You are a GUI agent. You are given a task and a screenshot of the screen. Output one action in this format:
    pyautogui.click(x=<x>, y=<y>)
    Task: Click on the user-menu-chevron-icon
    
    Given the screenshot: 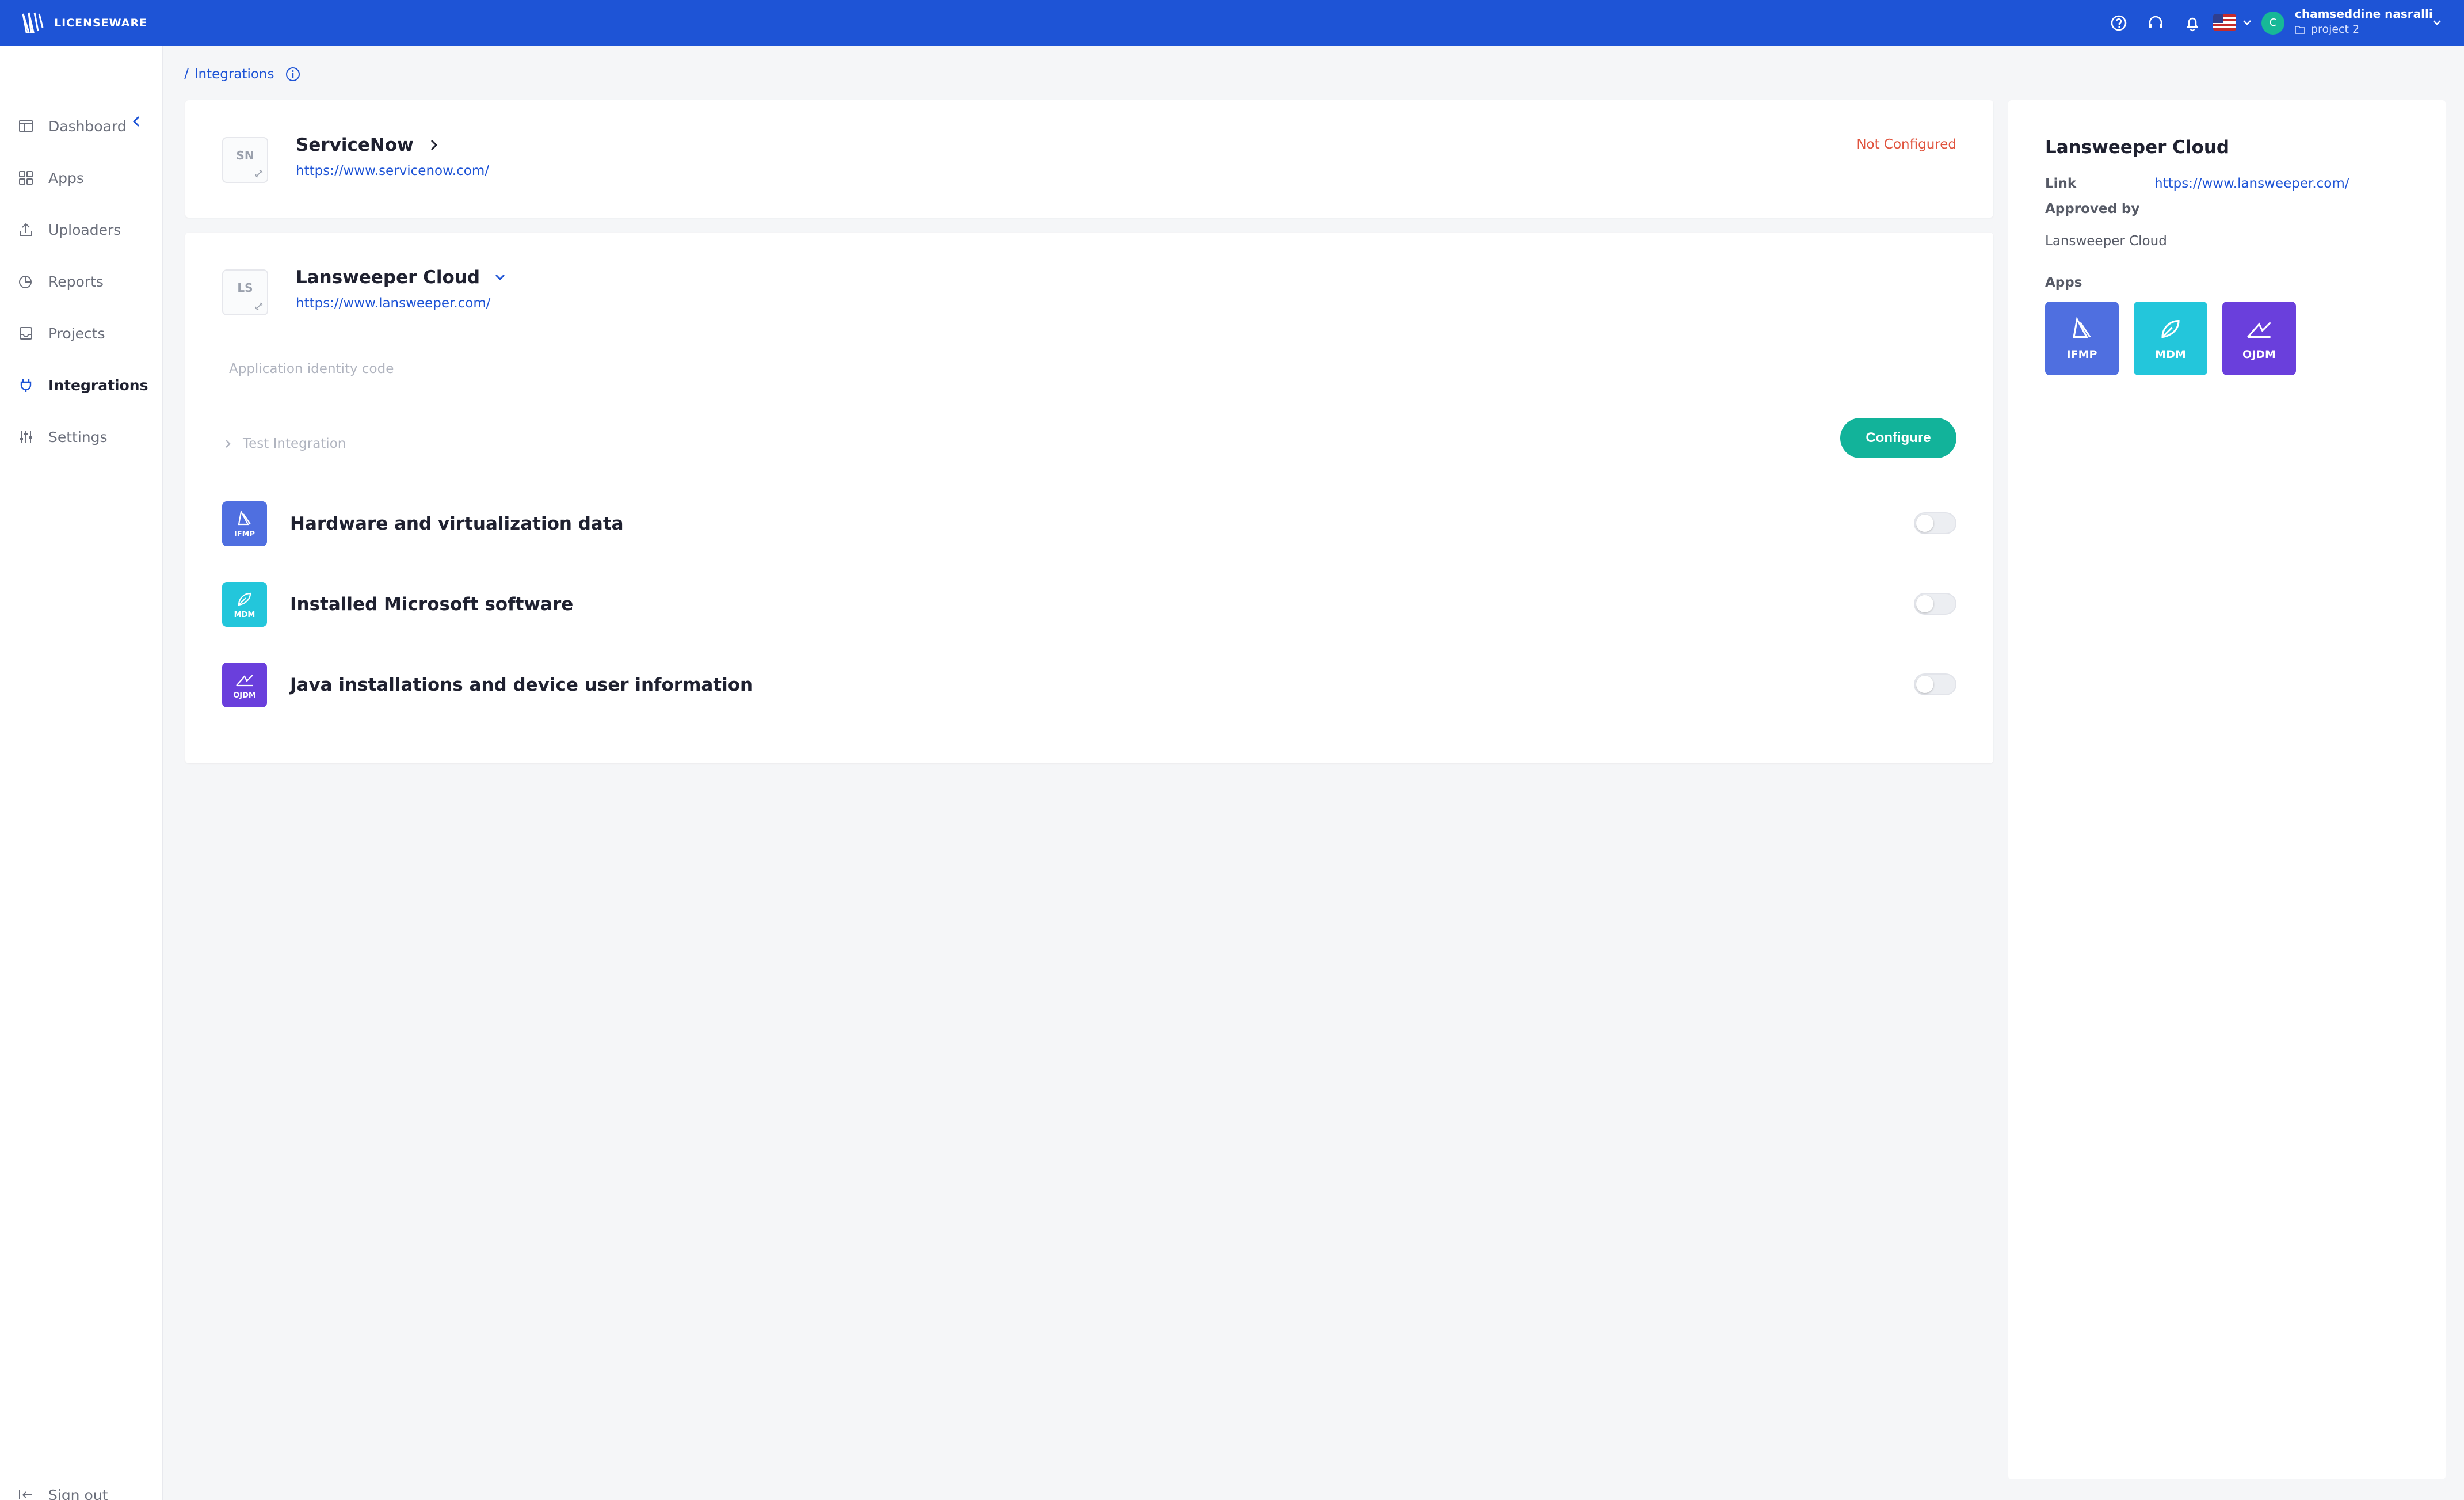 What is the action you would take?
    pyautogui.click(x=2437, y=23)
    